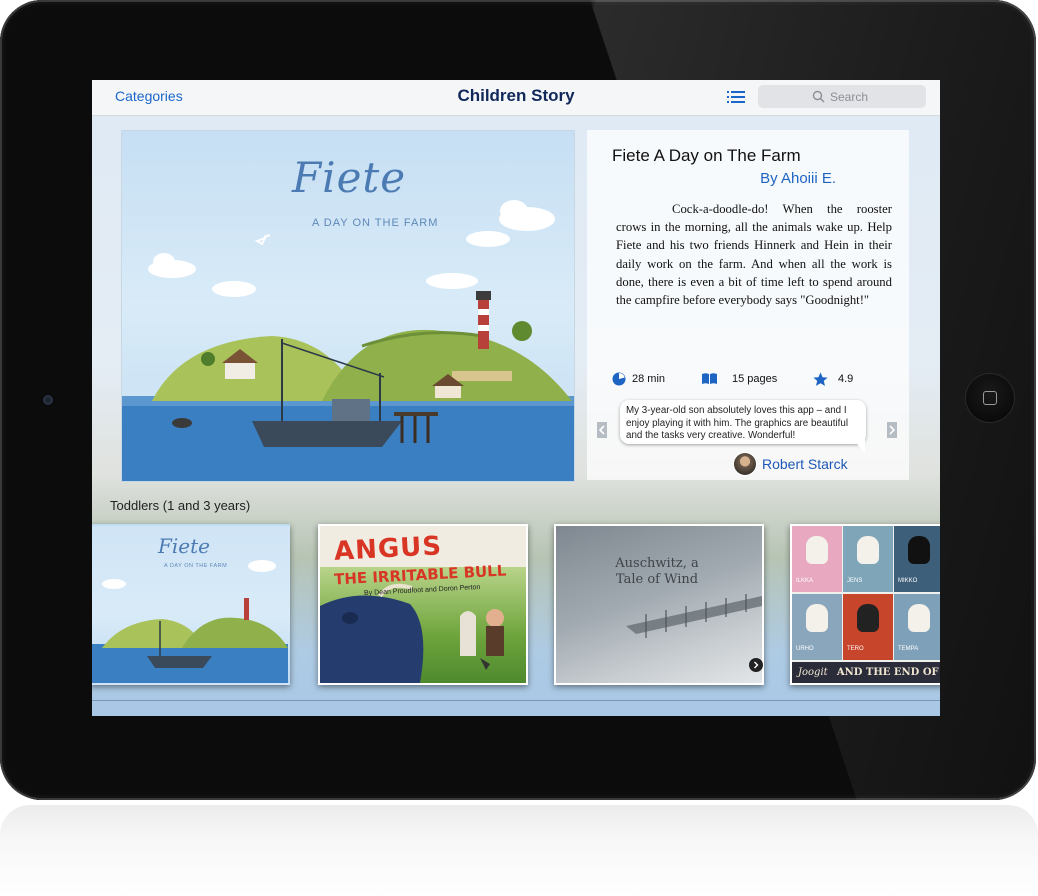  Describe the element at coordinates (805, 464) in the screenshot. I see `reviewer-name: Robert Starck` at that location.